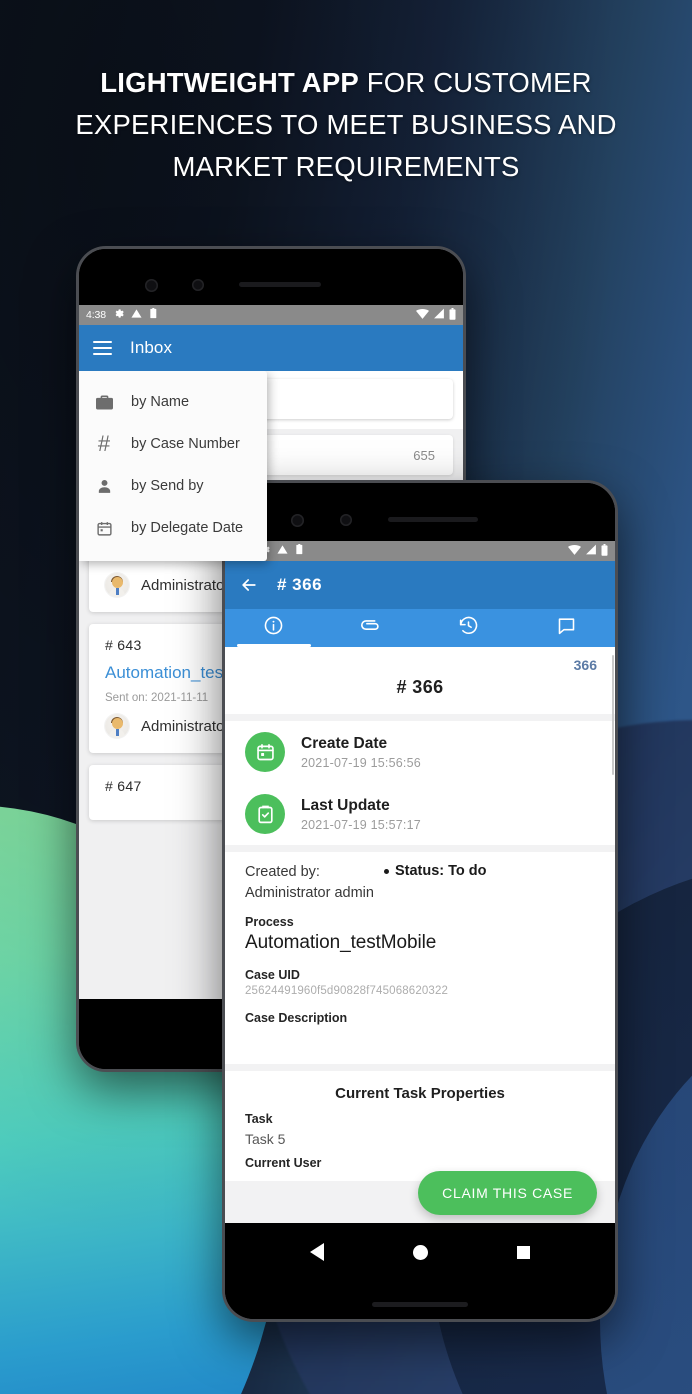  What do you see at coordinates (524, 1252) in the screenshot?
I see `square-recents-icon` at bounding box center [524, 1252].